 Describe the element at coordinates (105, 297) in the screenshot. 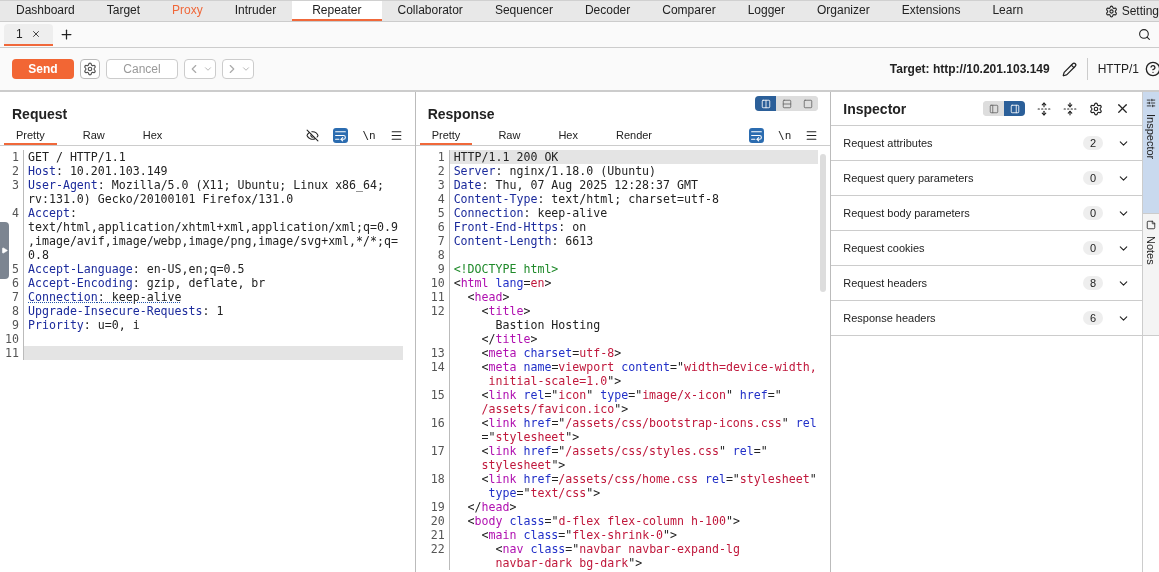

I see `code-line: Connection: keep-alive` at that location.